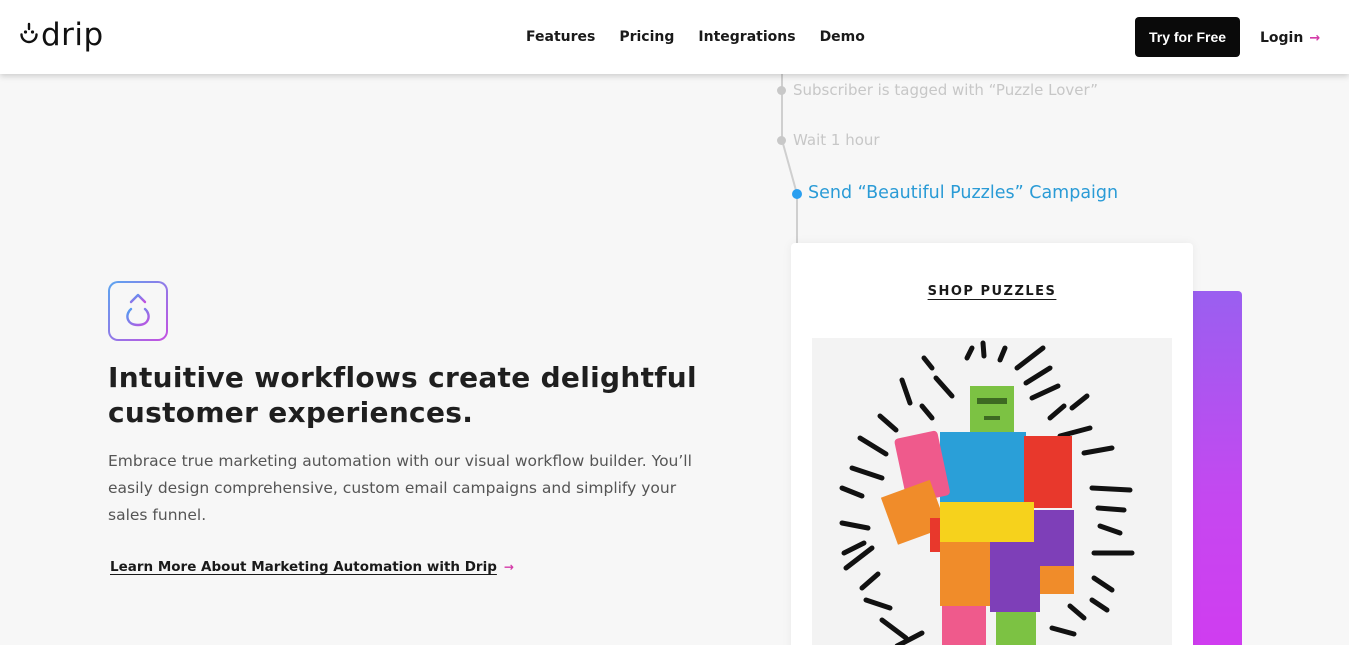 Image resolution: width=1349 pixels, height=645 pixels. What do you see at coordinates (963, 193) in the screenshot?
I see `workflow-step-send-campaign: Send “Beautiful Puzzles” Campaign` at bounding box center [963, 193].